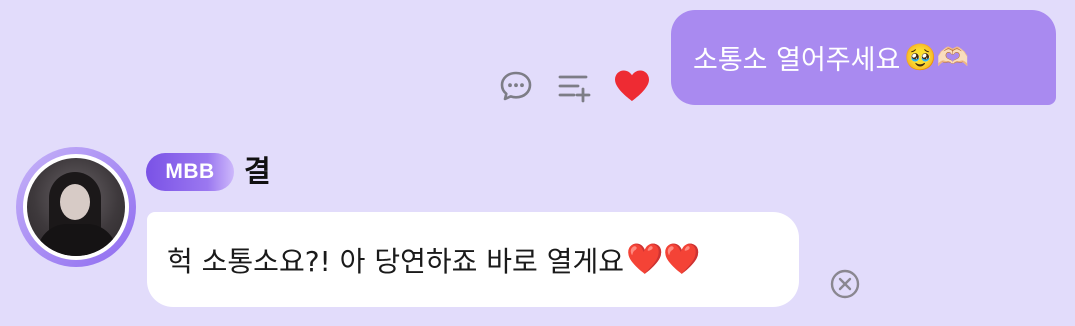 The image size is (1075, 326). What do you see at coordinates (797, 60) in the screenshot?
I see `outgoing-message-text: 소통소 열어주세요` at bounding box center [797, 60].